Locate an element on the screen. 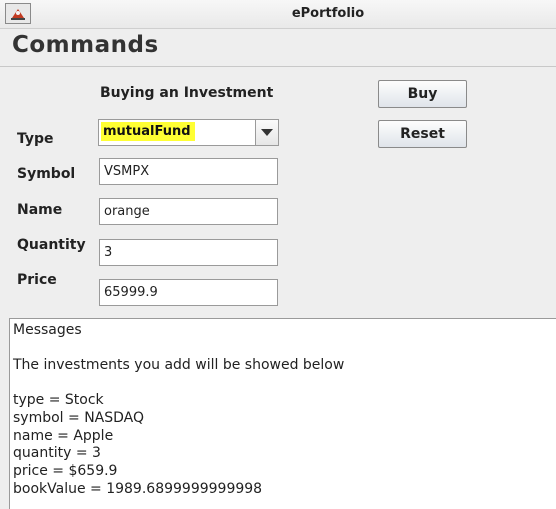 The height and width of the screenshot is (509, 556). reset-button: Reset is located at coordinates (422, 134).